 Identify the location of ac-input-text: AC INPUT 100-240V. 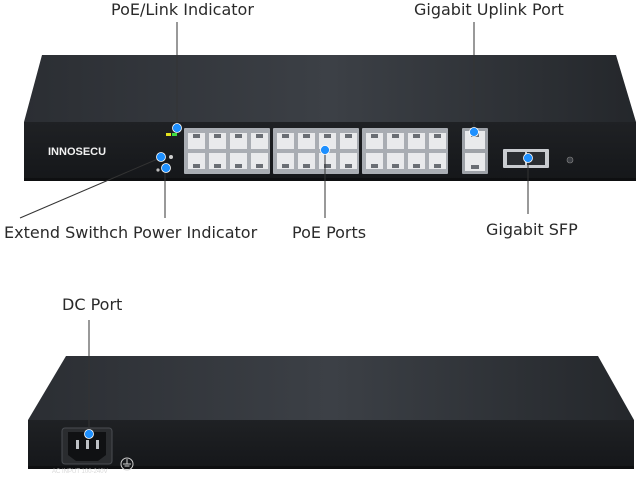
(80, 472).